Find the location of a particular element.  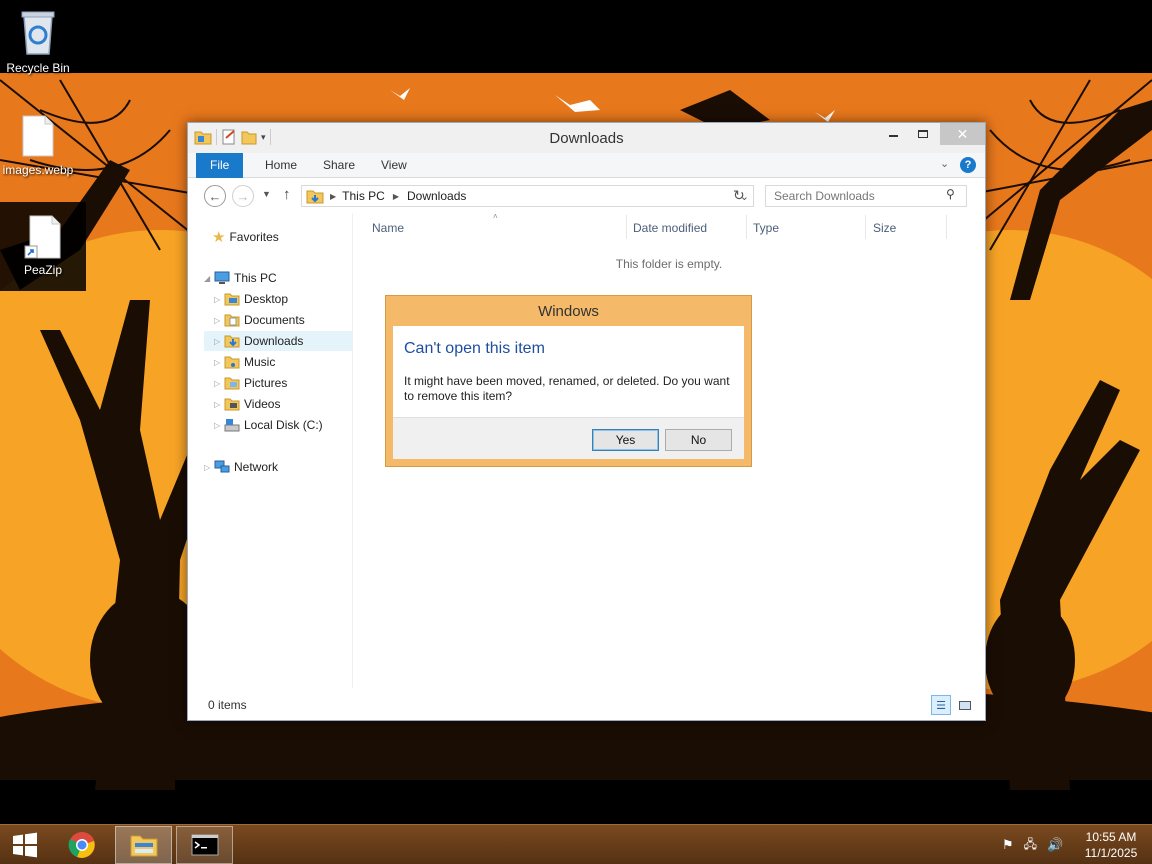

forward-button: → is located at coordinates (243, 196).